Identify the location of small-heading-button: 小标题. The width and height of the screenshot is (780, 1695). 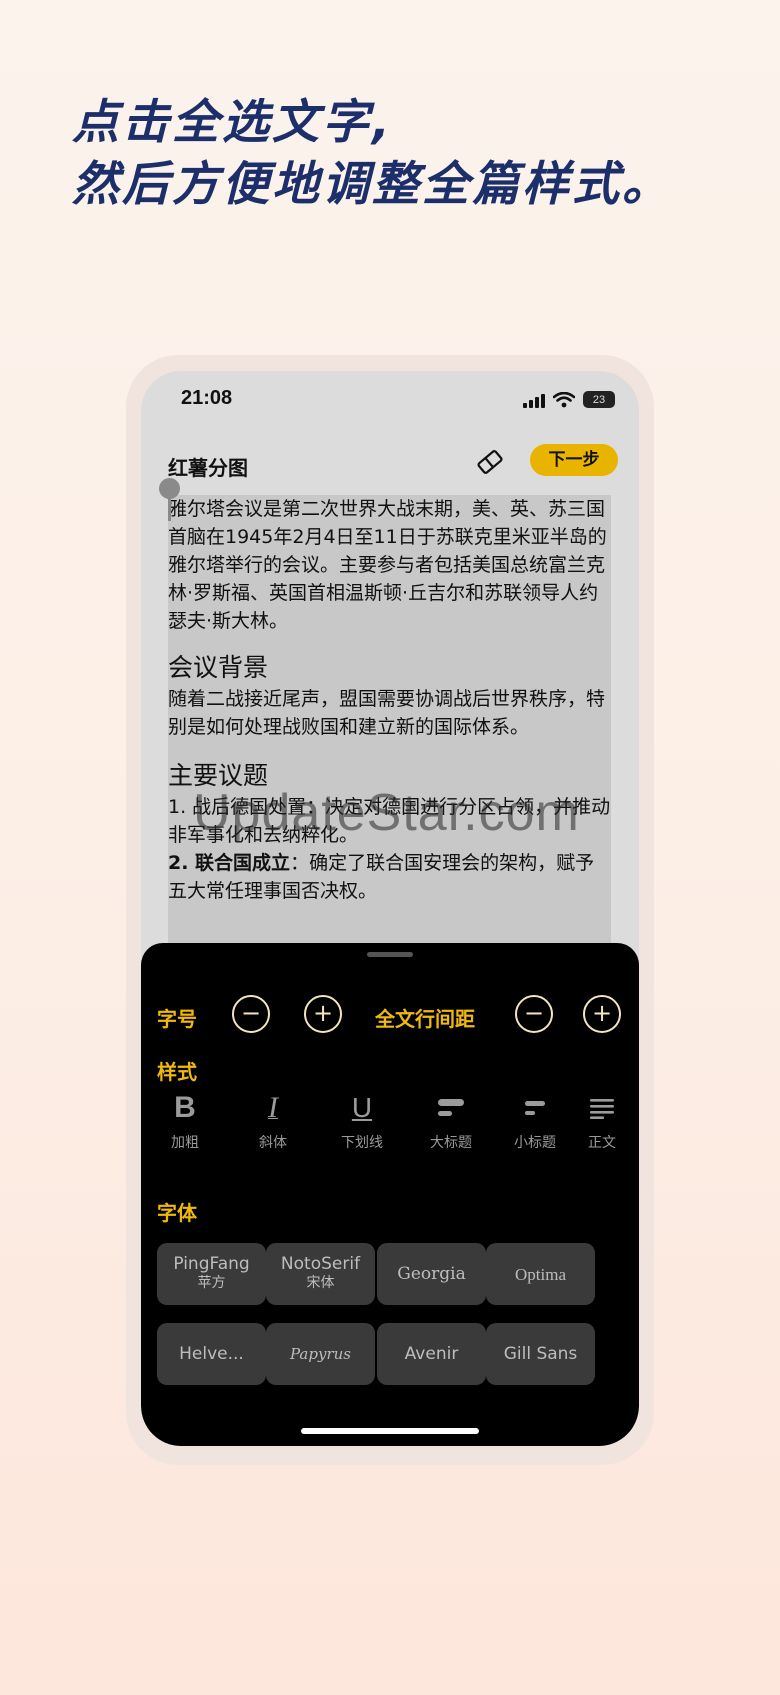
(535, 1120).